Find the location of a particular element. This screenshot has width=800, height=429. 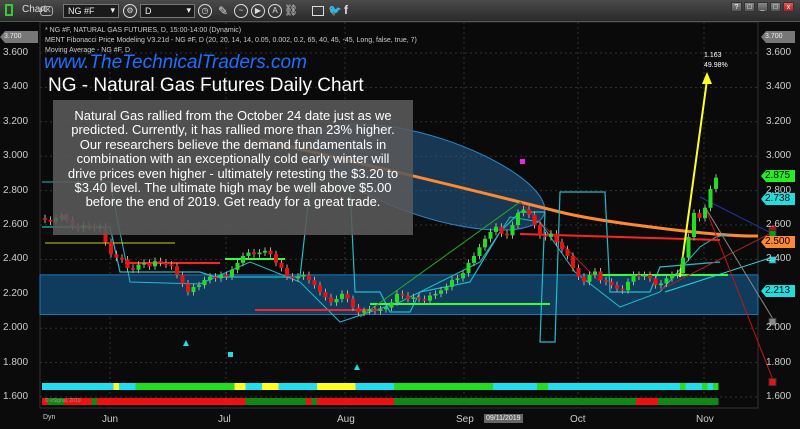

link-icon is located at coordinates (9, 10).